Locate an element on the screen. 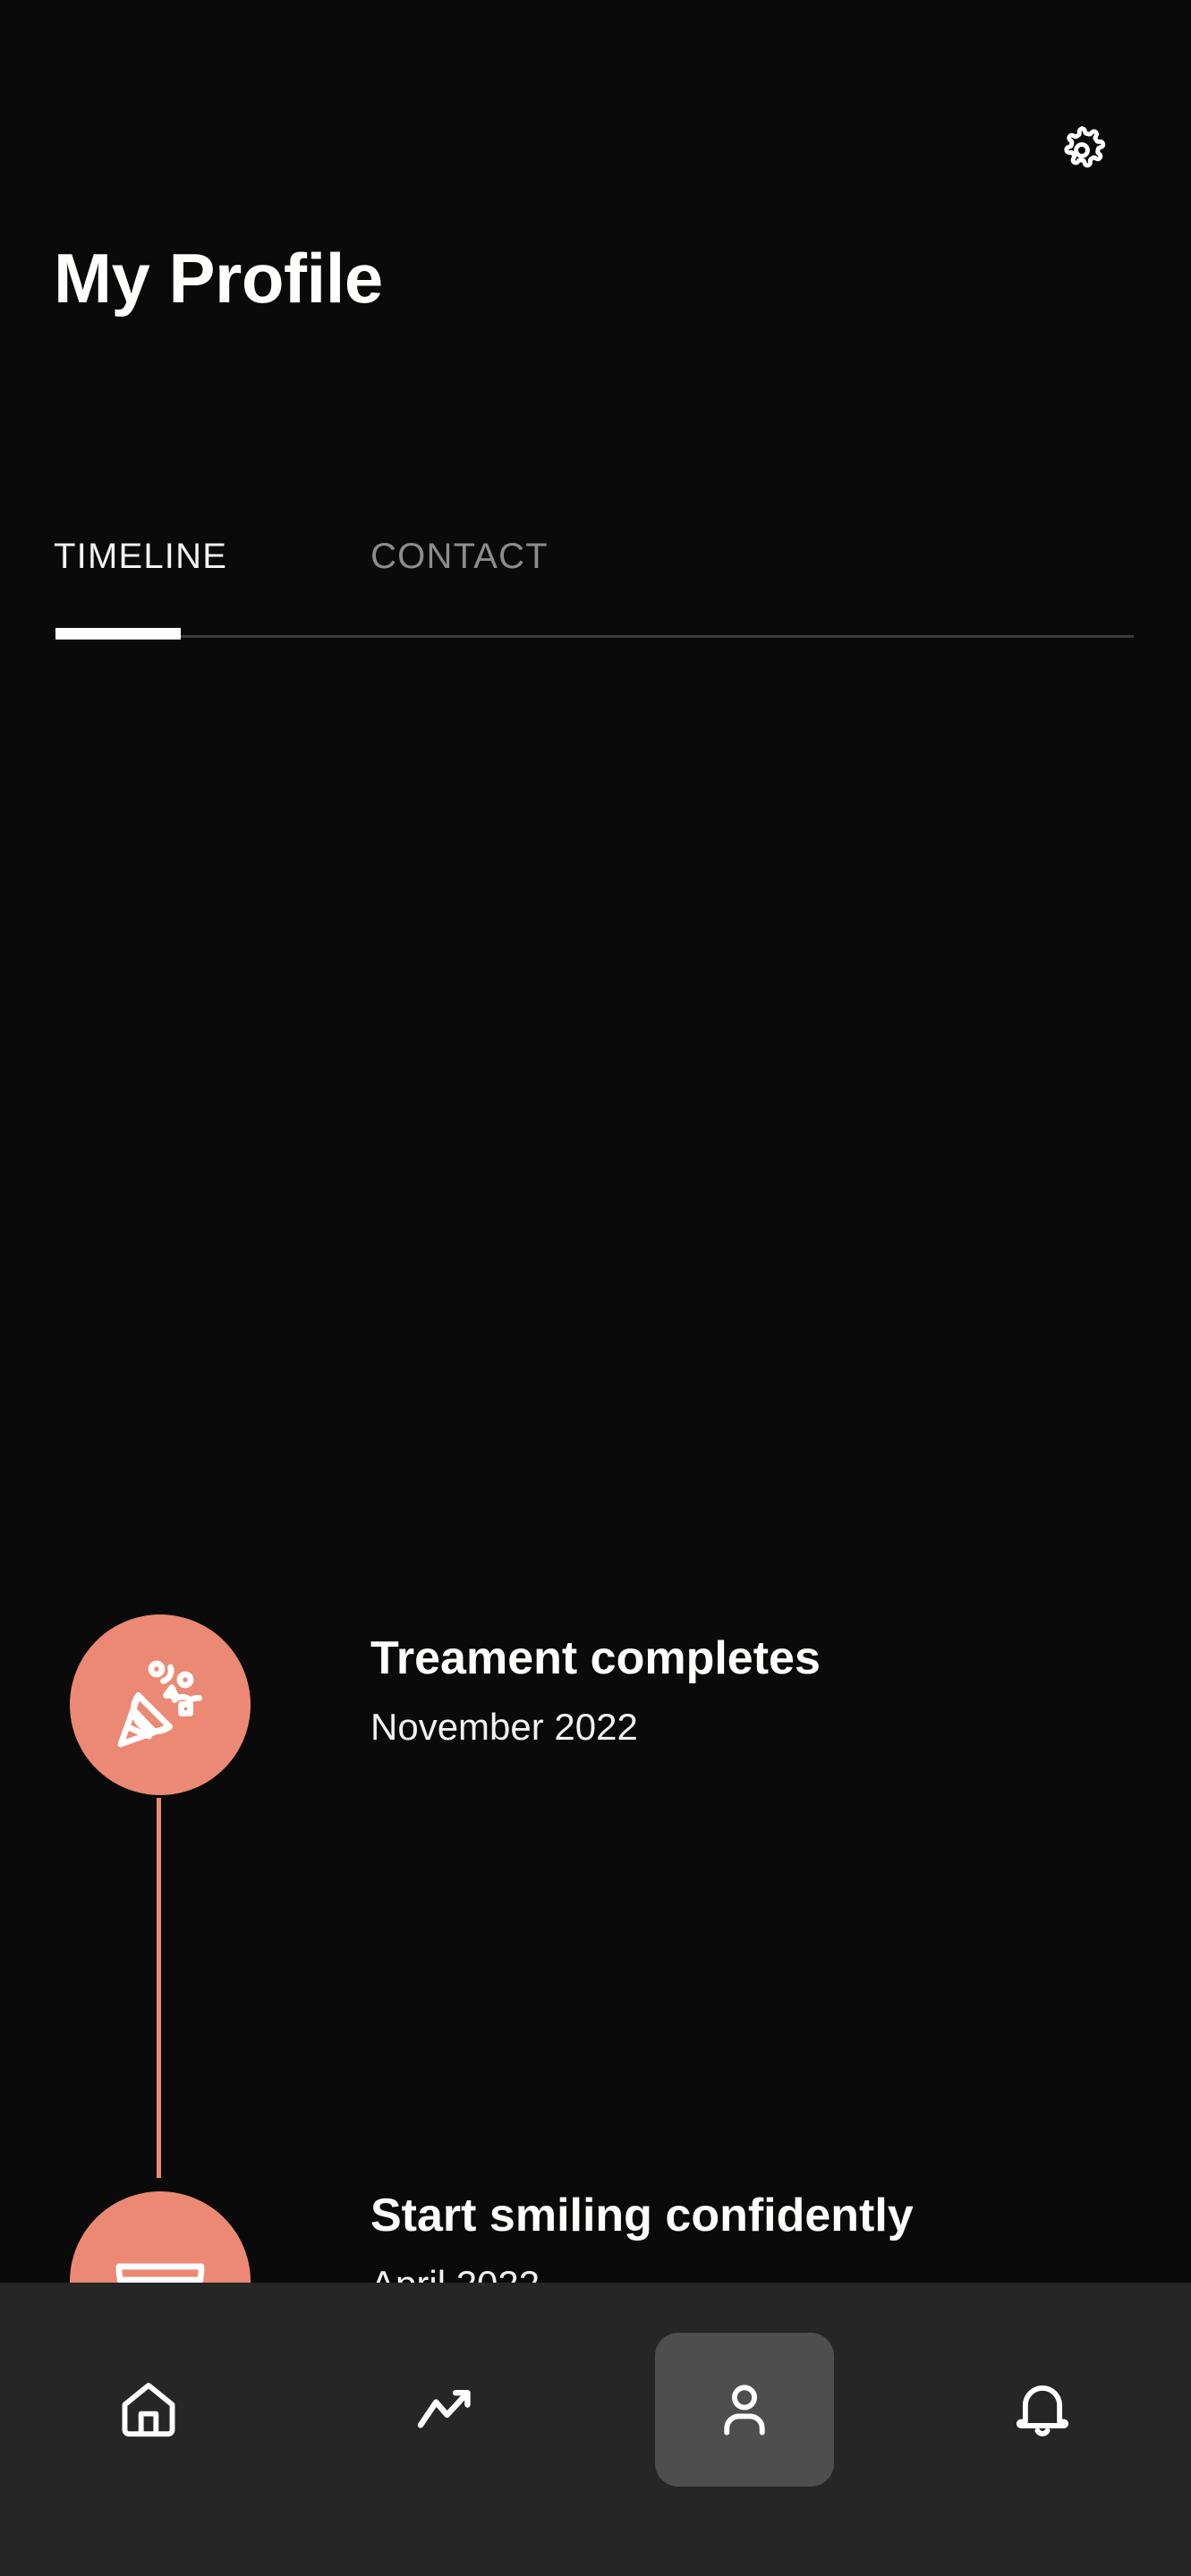 This screenshot has height=2576, width=1191. tab-active-indicator is located at coordinates (118, 634).